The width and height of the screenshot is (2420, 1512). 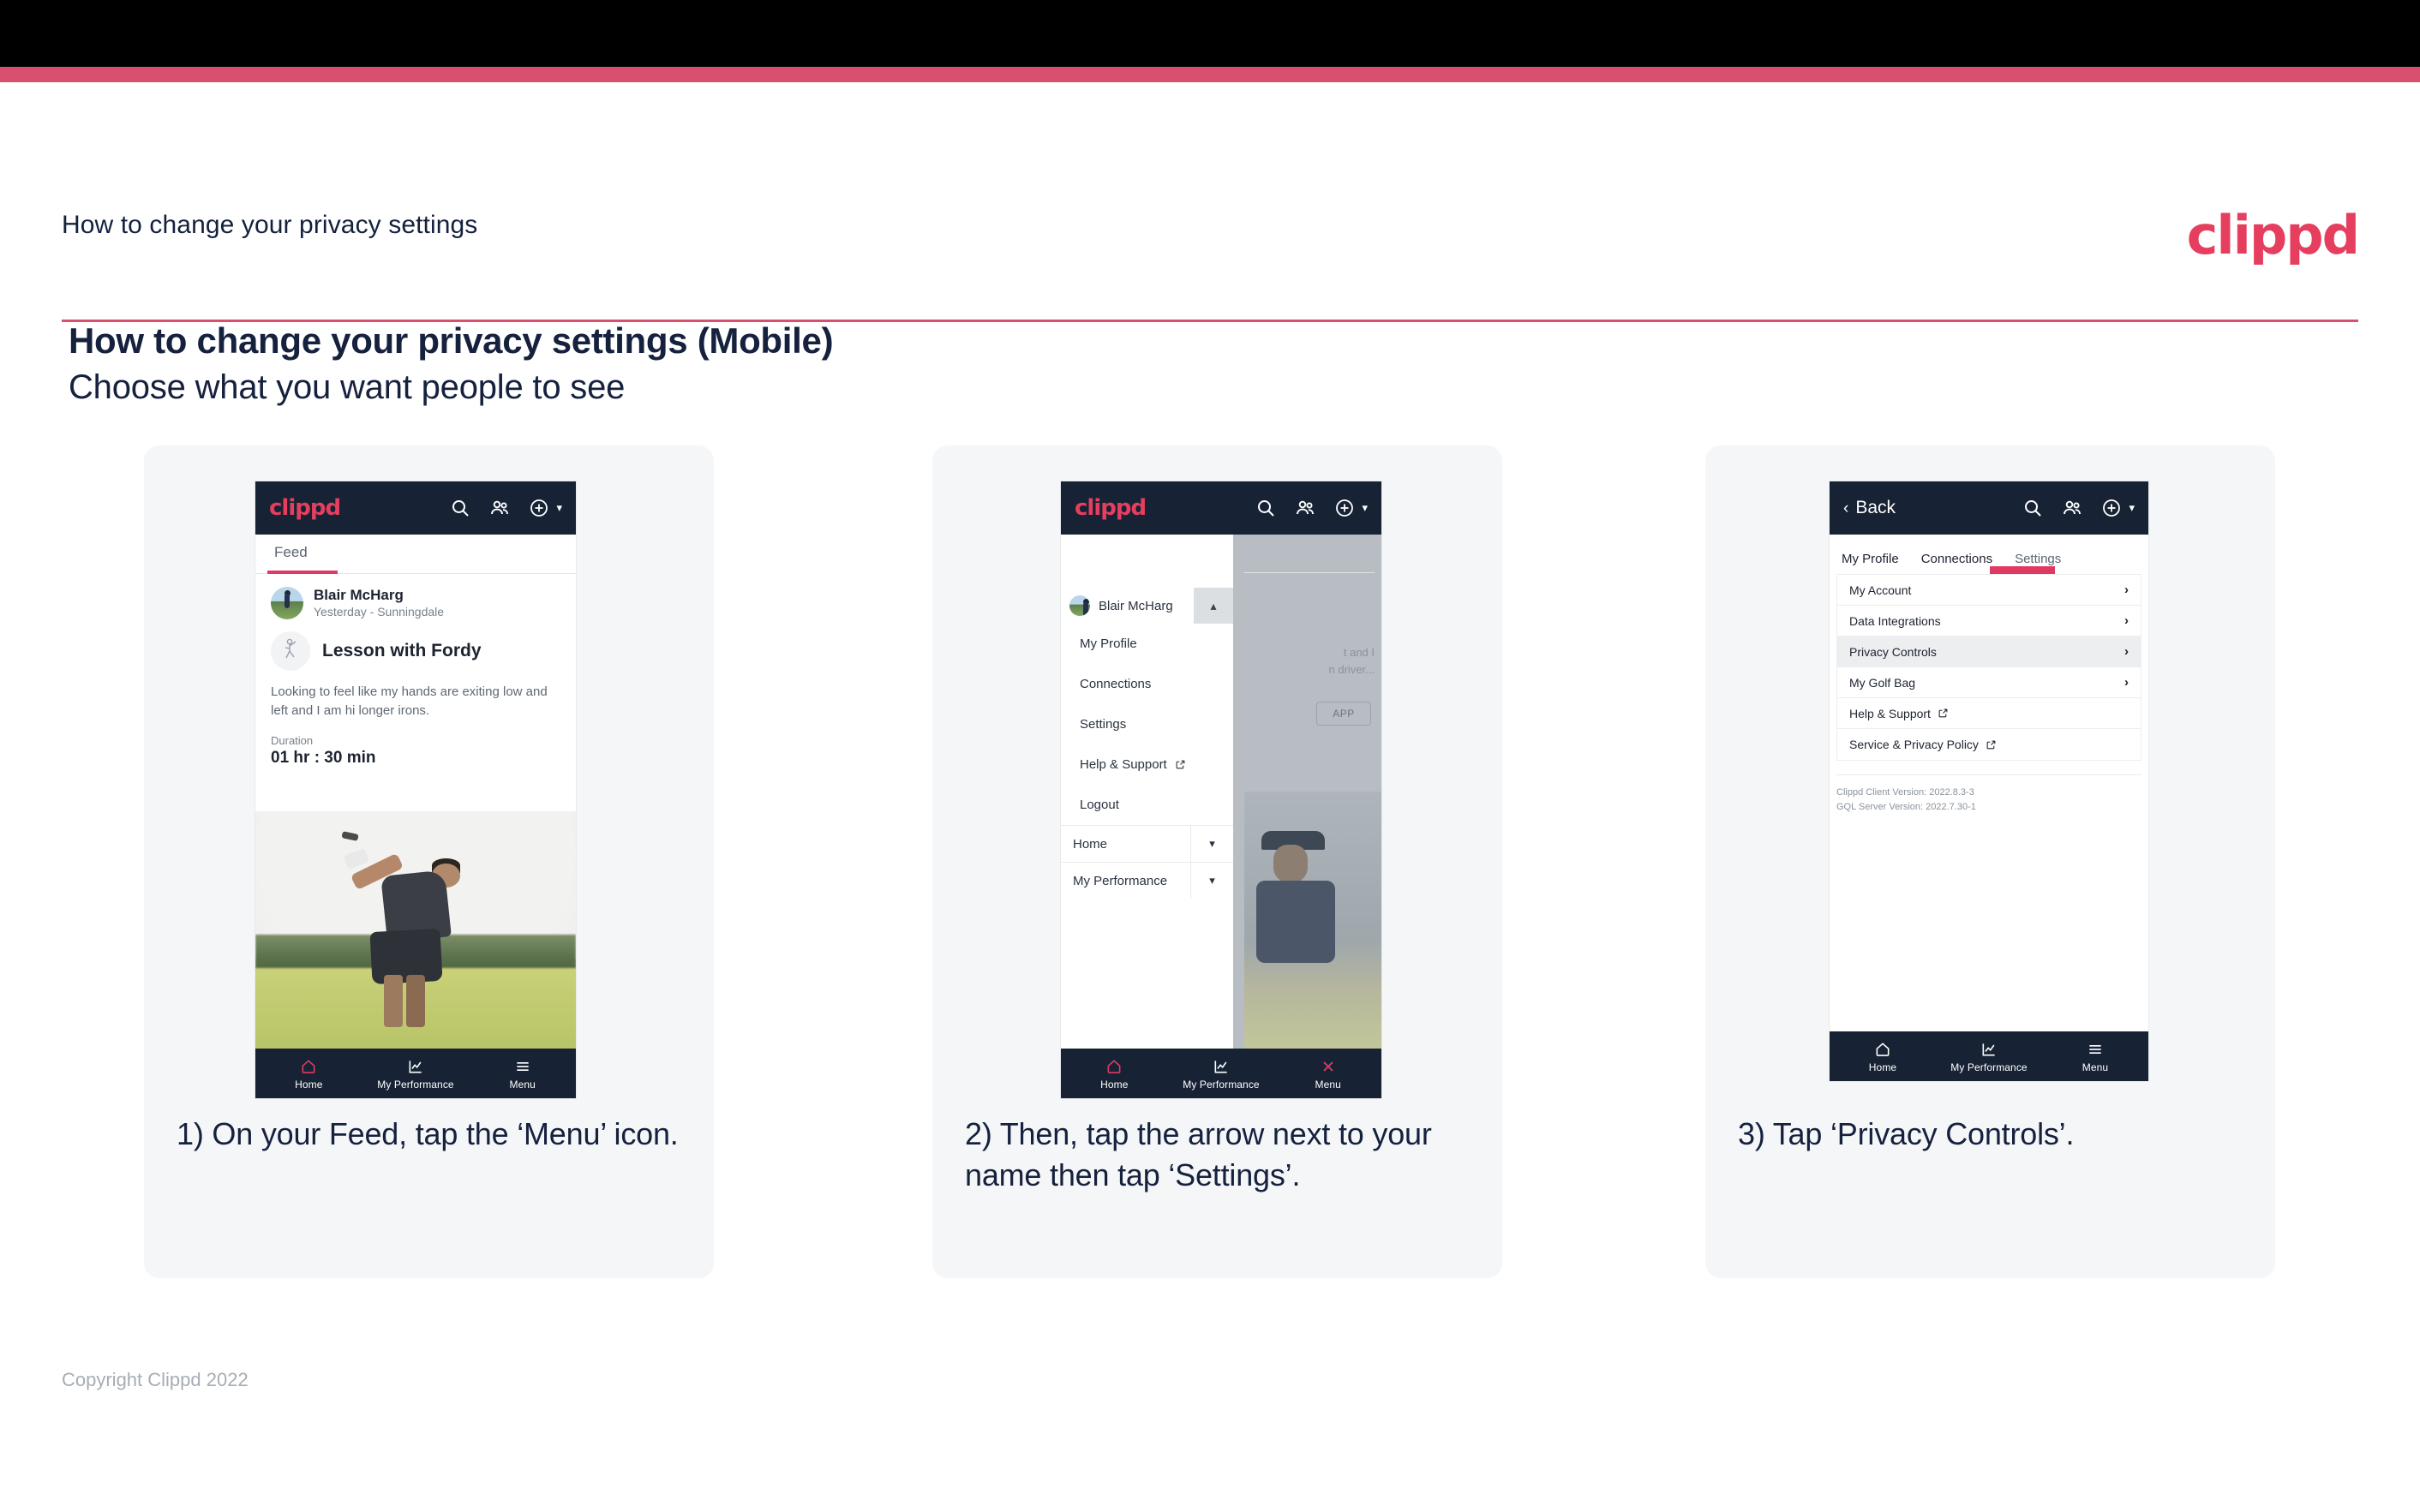 I want to click on settings-row-my-golf-bag: My Golf Bag ›, so click(x=1989, y=683).